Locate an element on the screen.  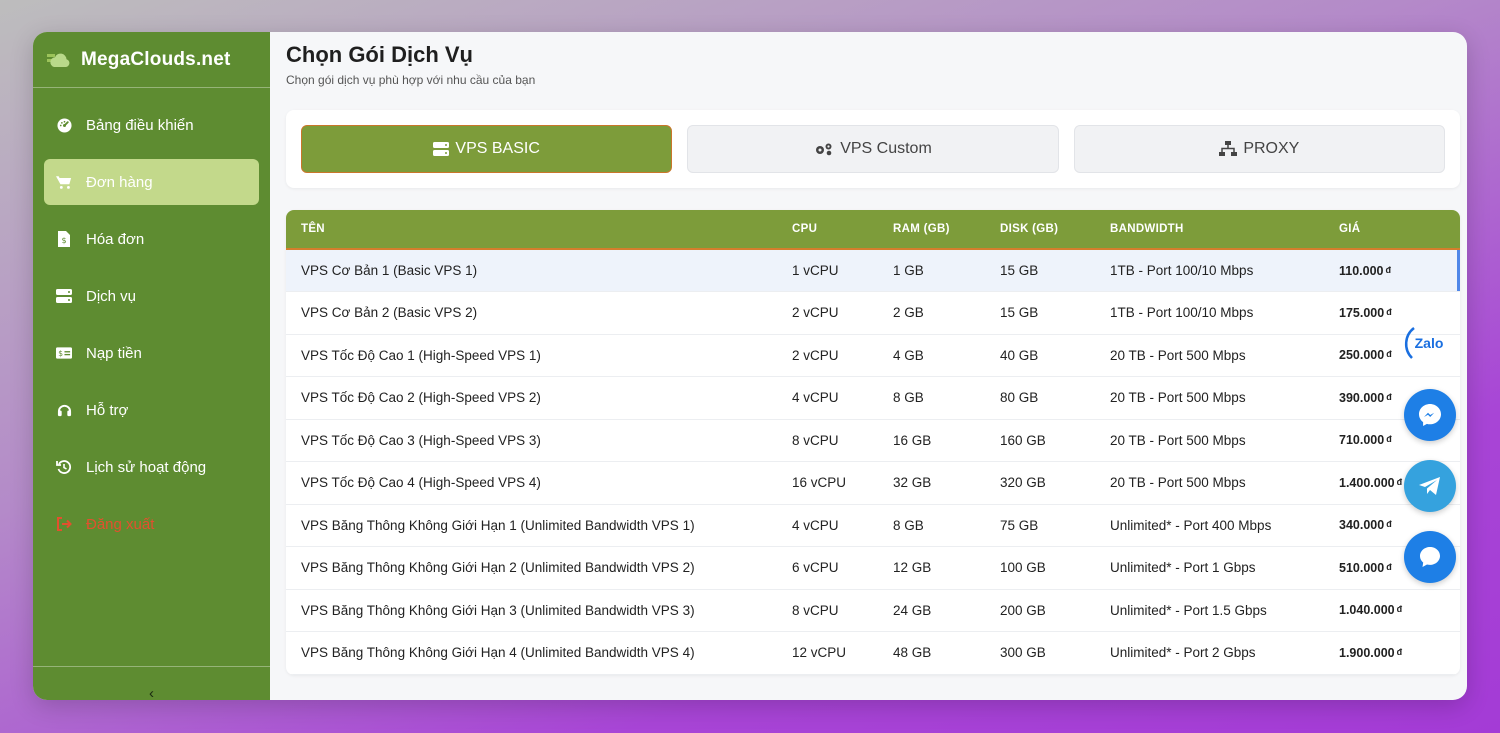
disk-cell: 80 GB is located at coordinates (1055, 398).